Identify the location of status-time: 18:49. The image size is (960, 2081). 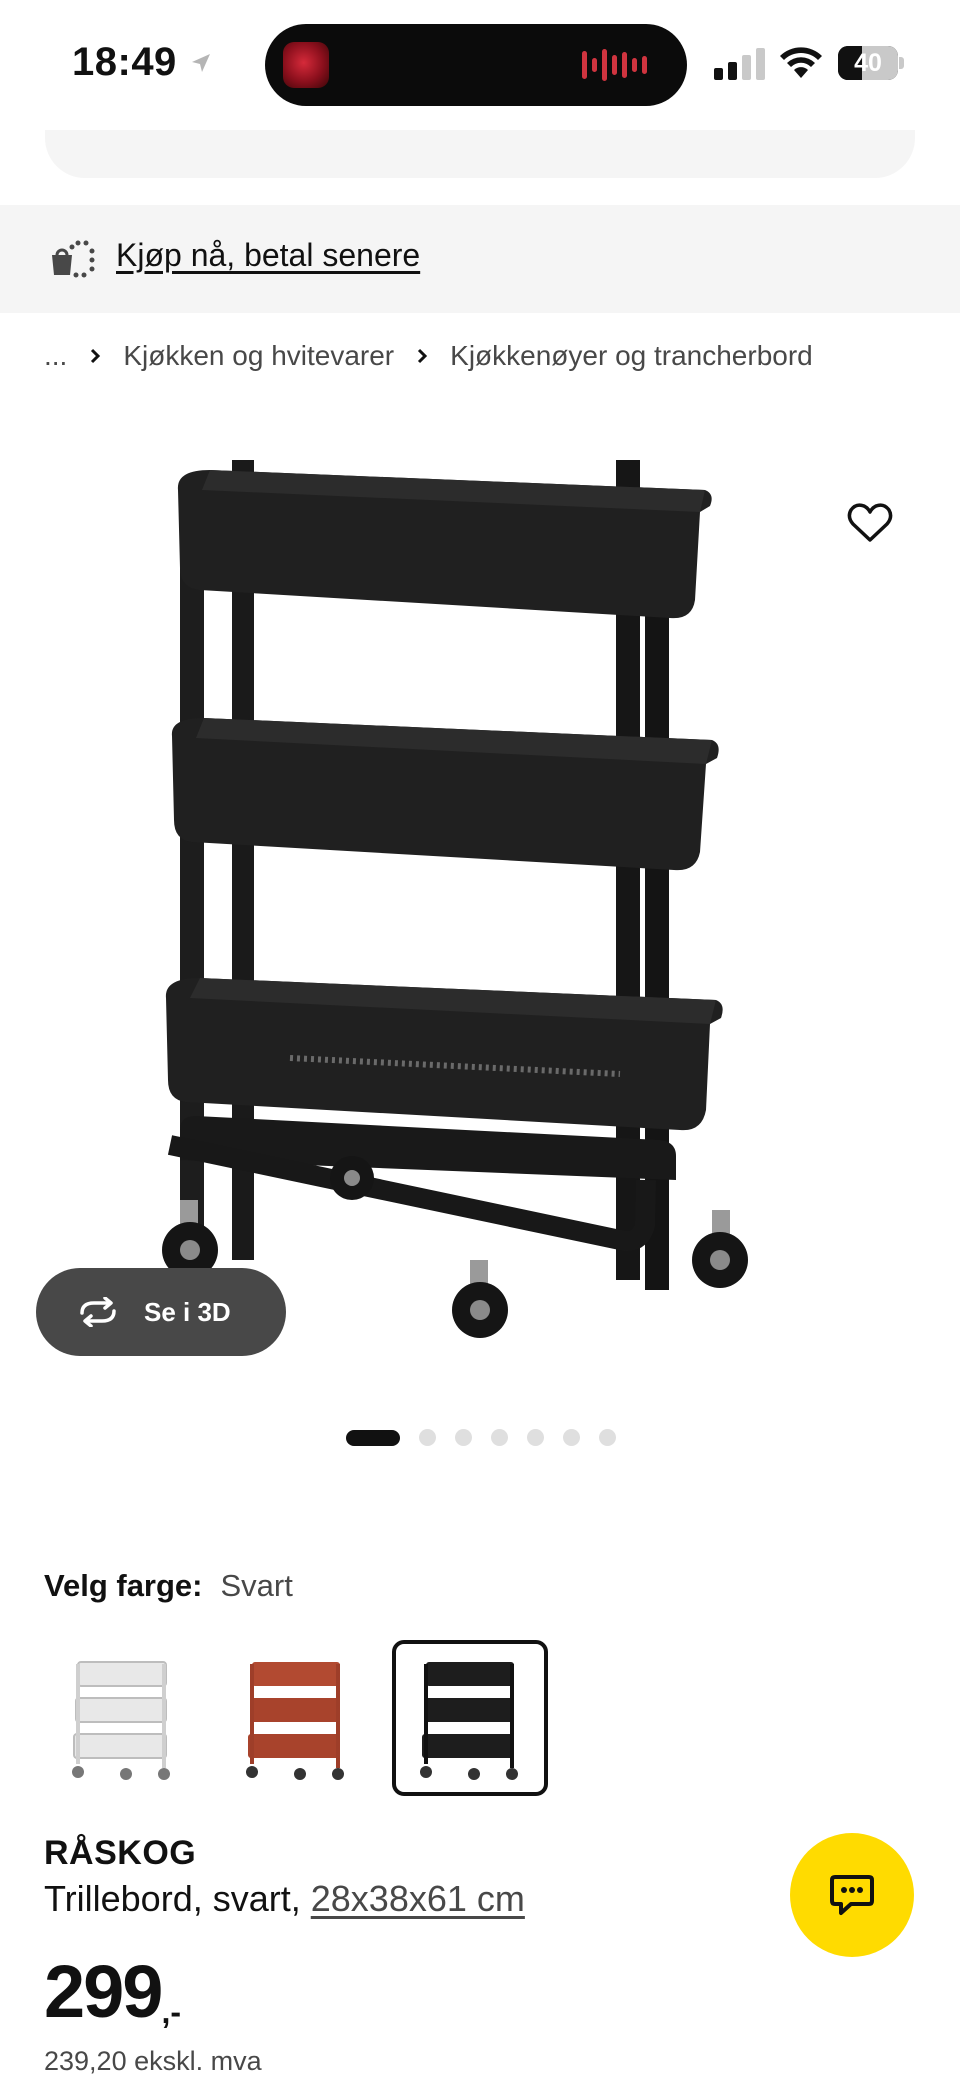
(124, 62).